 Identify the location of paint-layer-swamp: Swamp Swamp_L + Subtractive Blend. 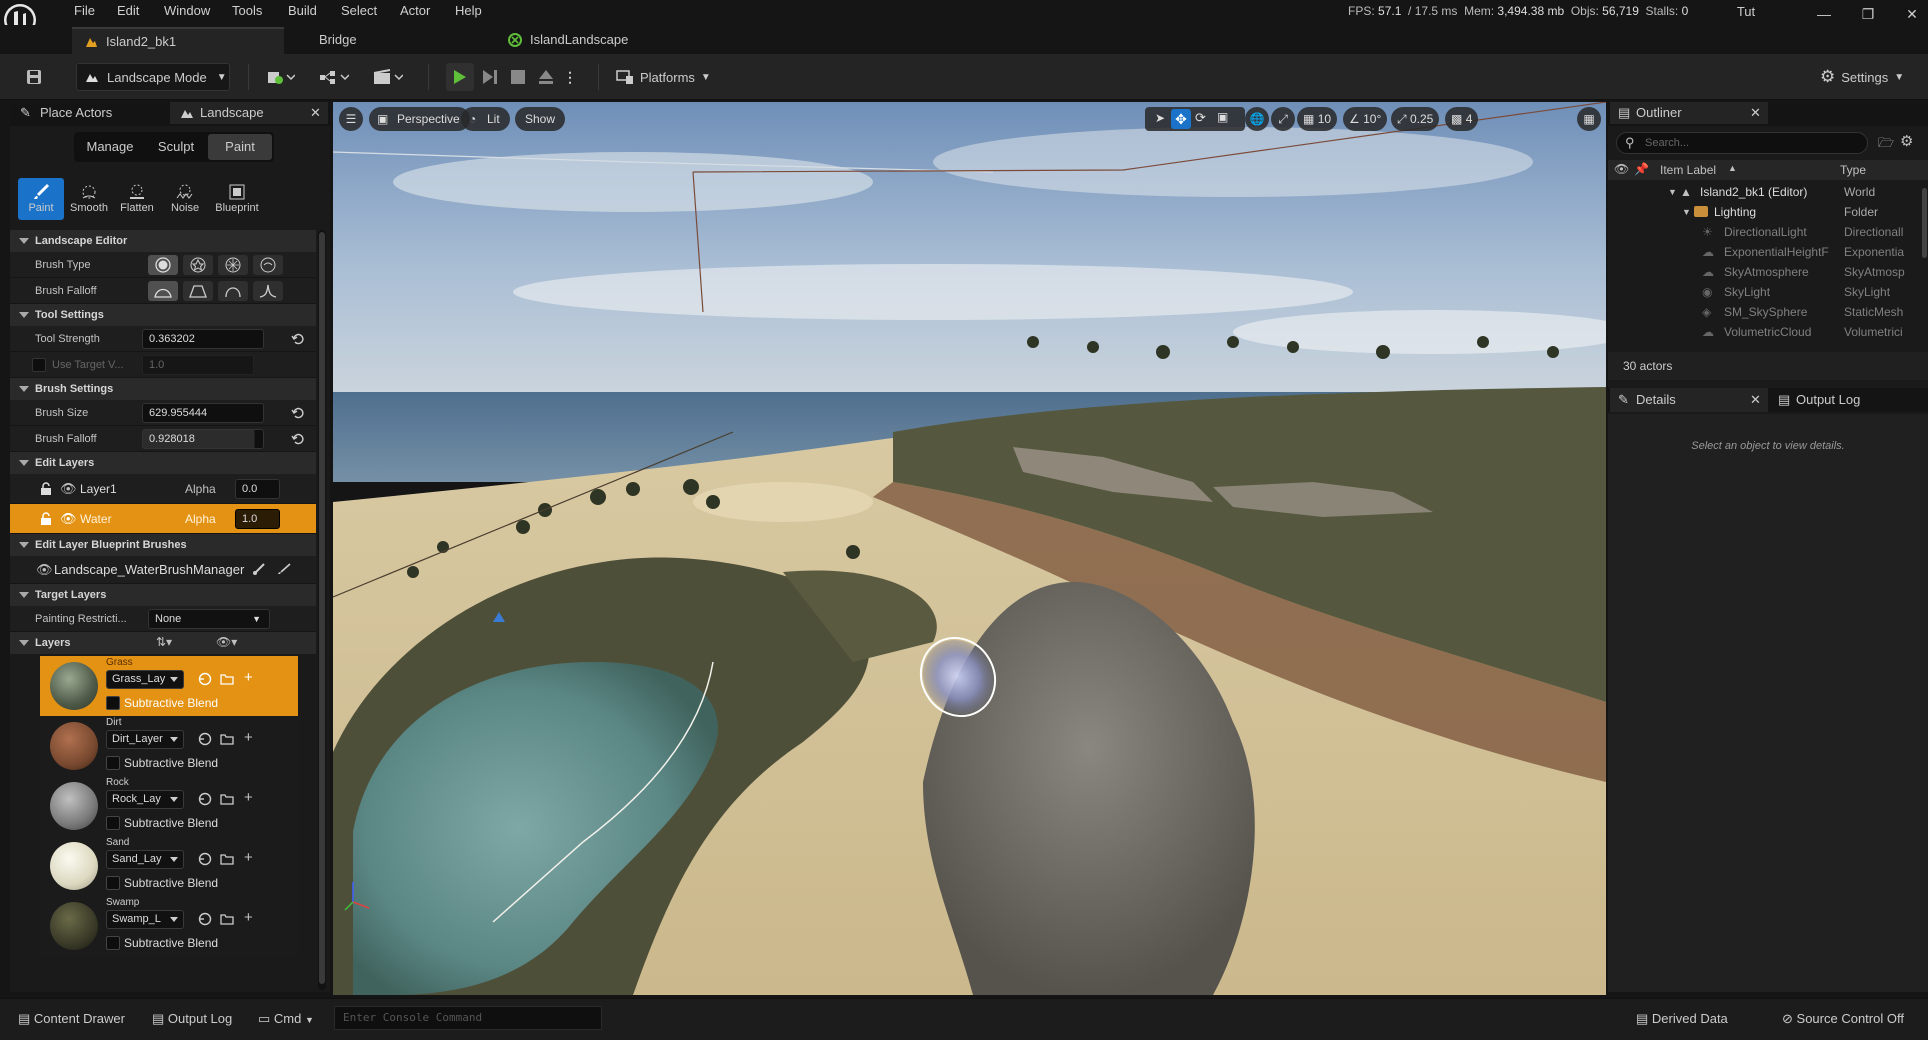
(169, 926).